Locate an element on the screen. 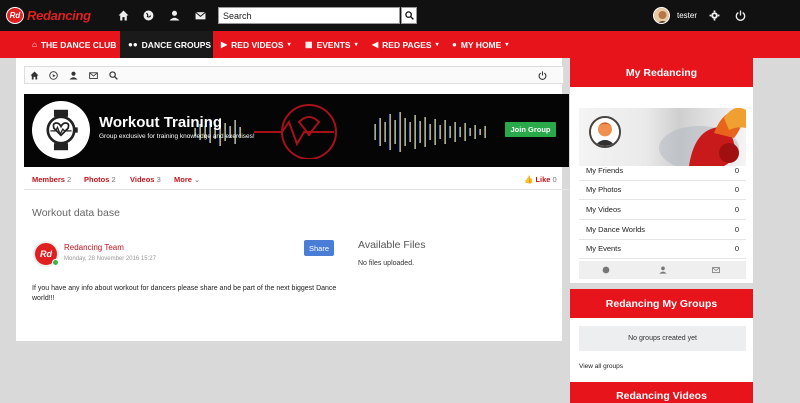 This screenshot has height=403, width=800. no-groups-message: No groups created yet is located at coordinates (662, 338).